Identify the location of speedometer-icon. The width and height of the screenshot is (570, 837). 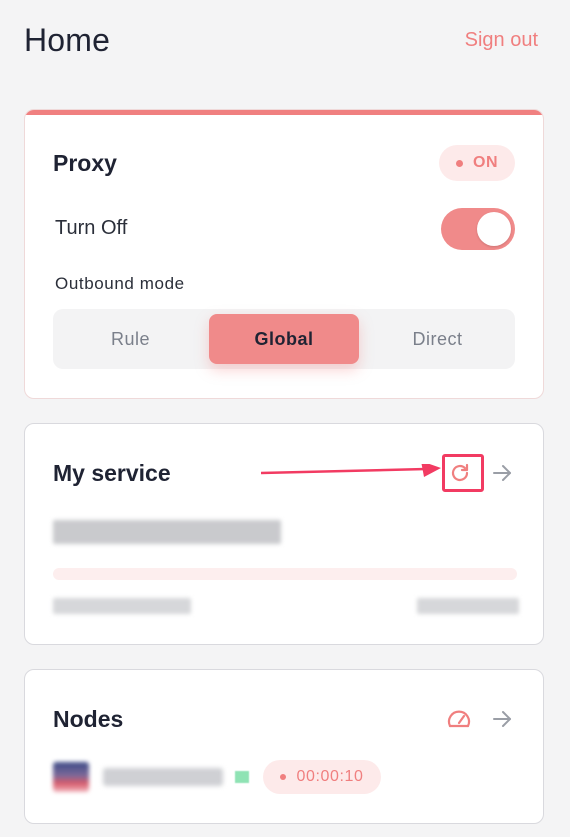
(459, 719).